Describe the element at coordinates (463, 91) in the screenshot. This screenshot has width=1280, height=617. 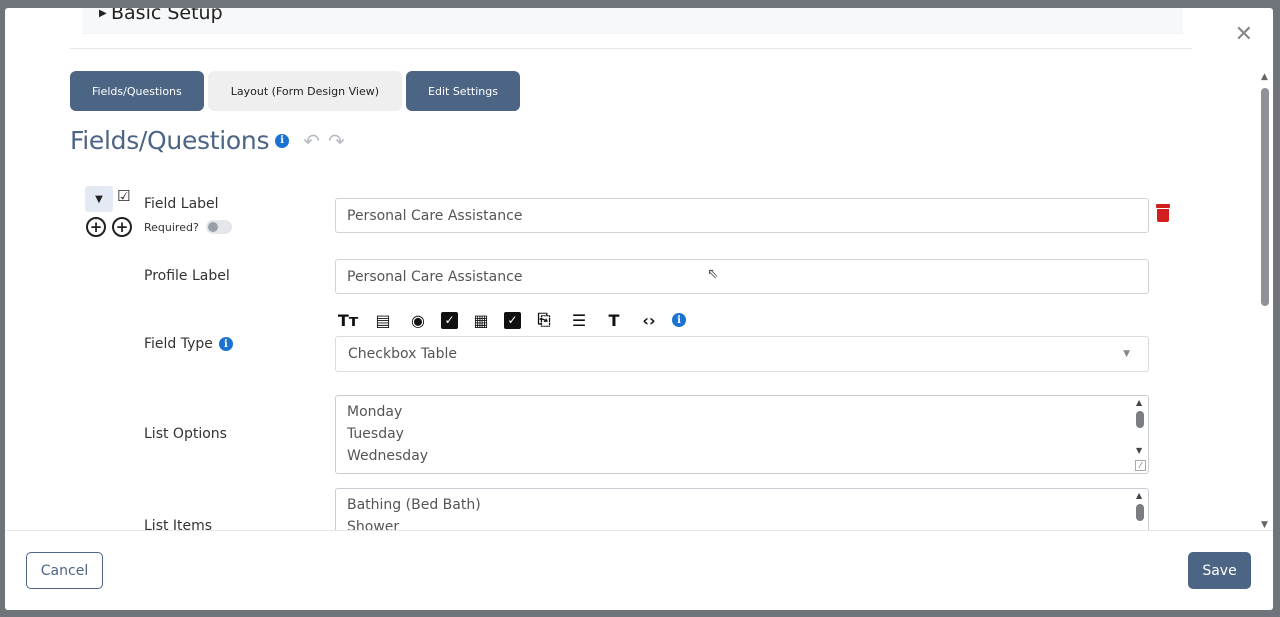
I see `tab-edit-settings: Edit Settings` at that location.